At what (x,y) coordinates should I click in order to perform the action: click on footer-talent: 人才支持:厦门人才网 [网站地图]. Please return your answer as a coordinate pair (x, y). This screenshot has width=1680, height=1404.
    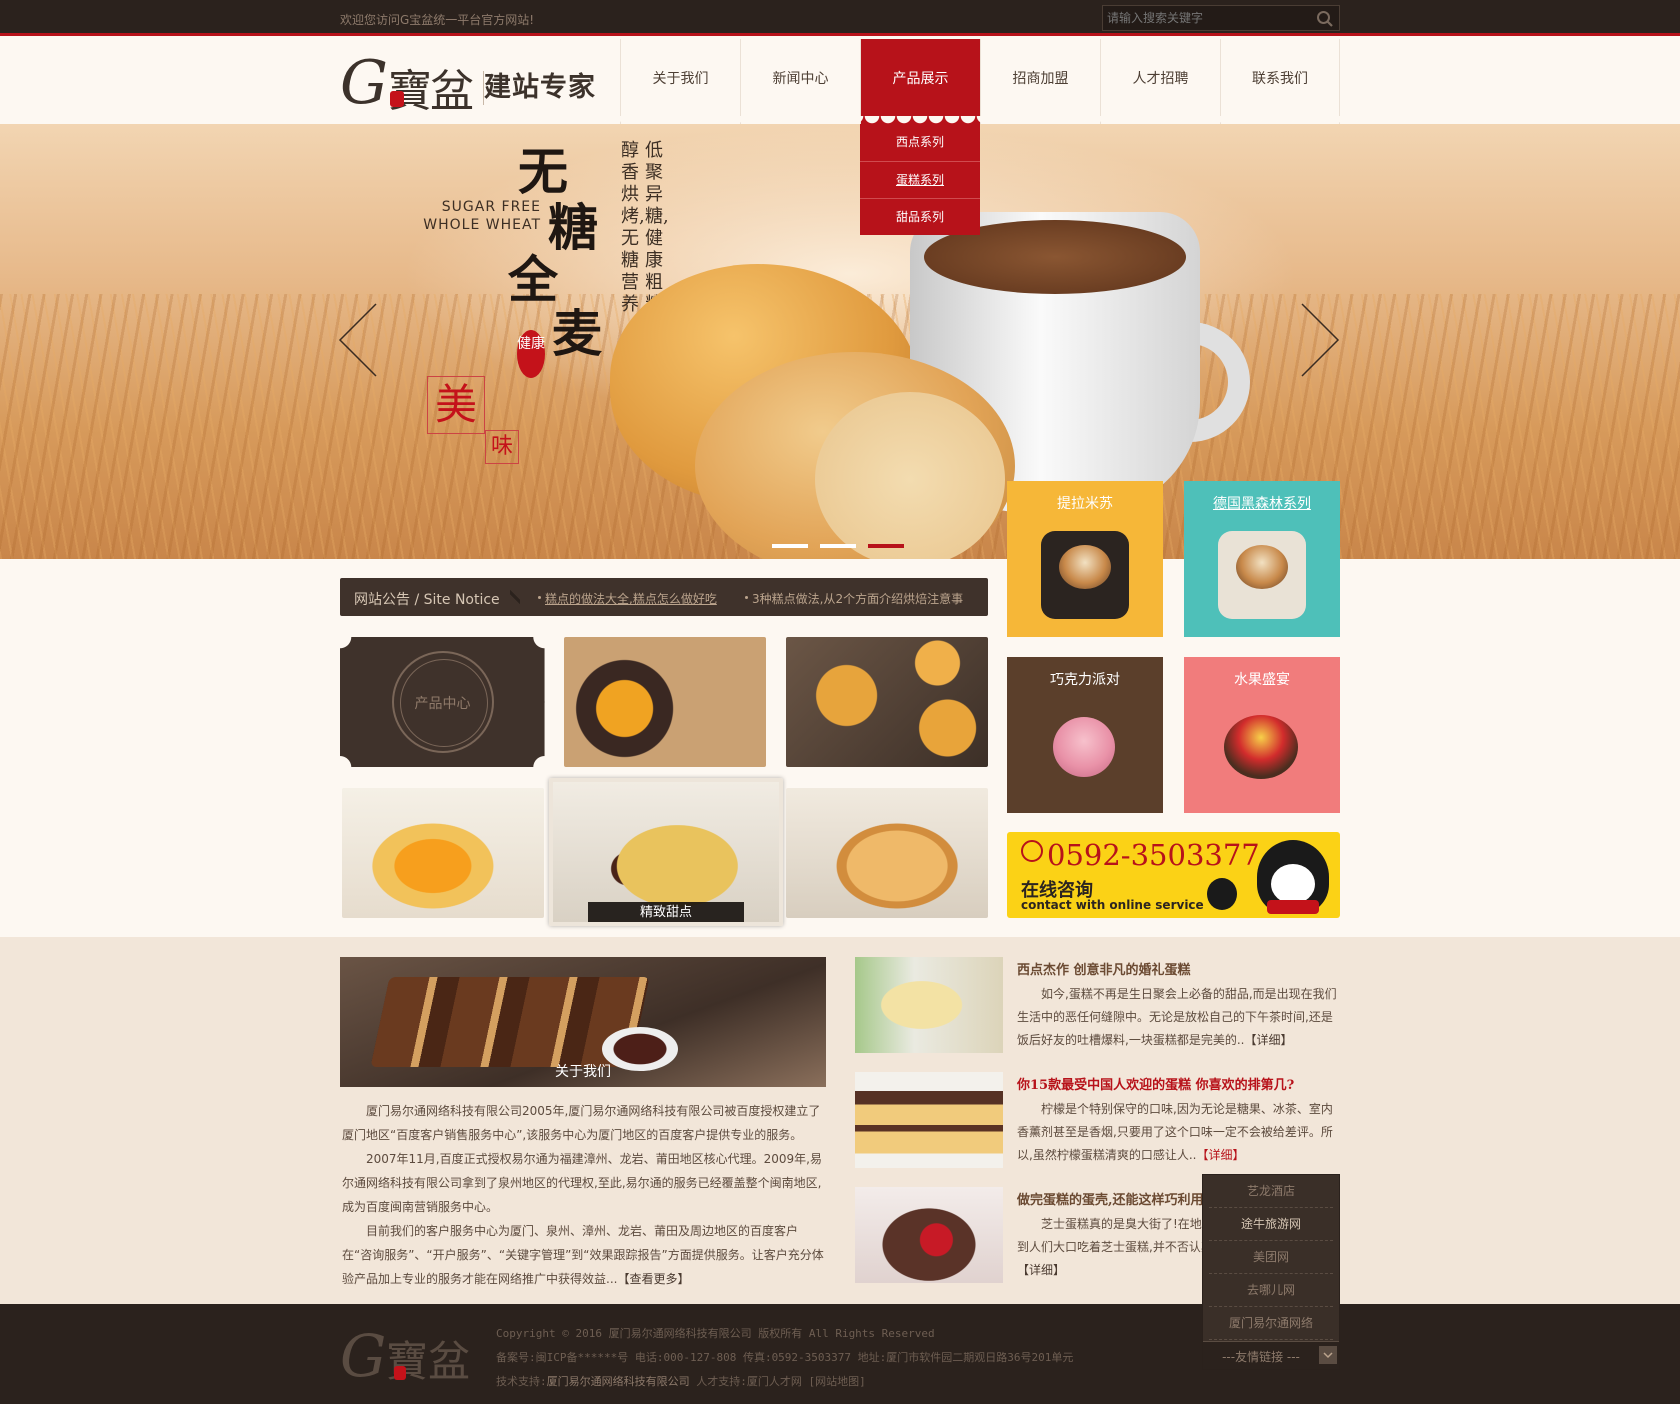
    Looking at the image, I should click on (781, 1381).